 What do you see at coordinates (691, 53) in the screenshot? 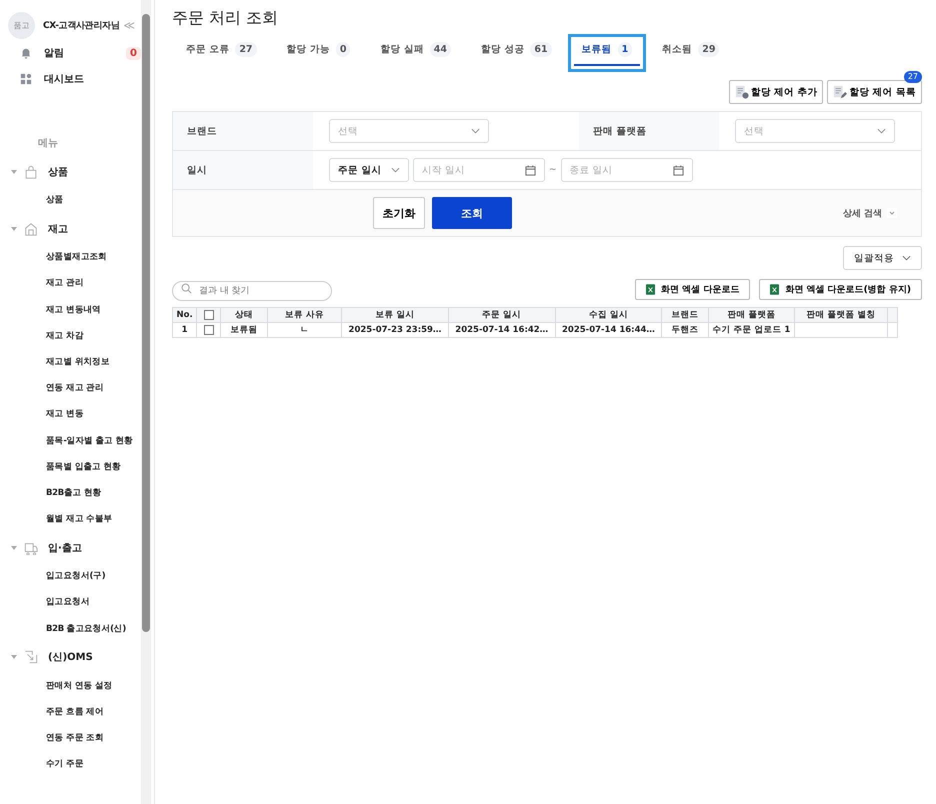
I see `tab: 취소됨 29` at bounding box center [691, 53].